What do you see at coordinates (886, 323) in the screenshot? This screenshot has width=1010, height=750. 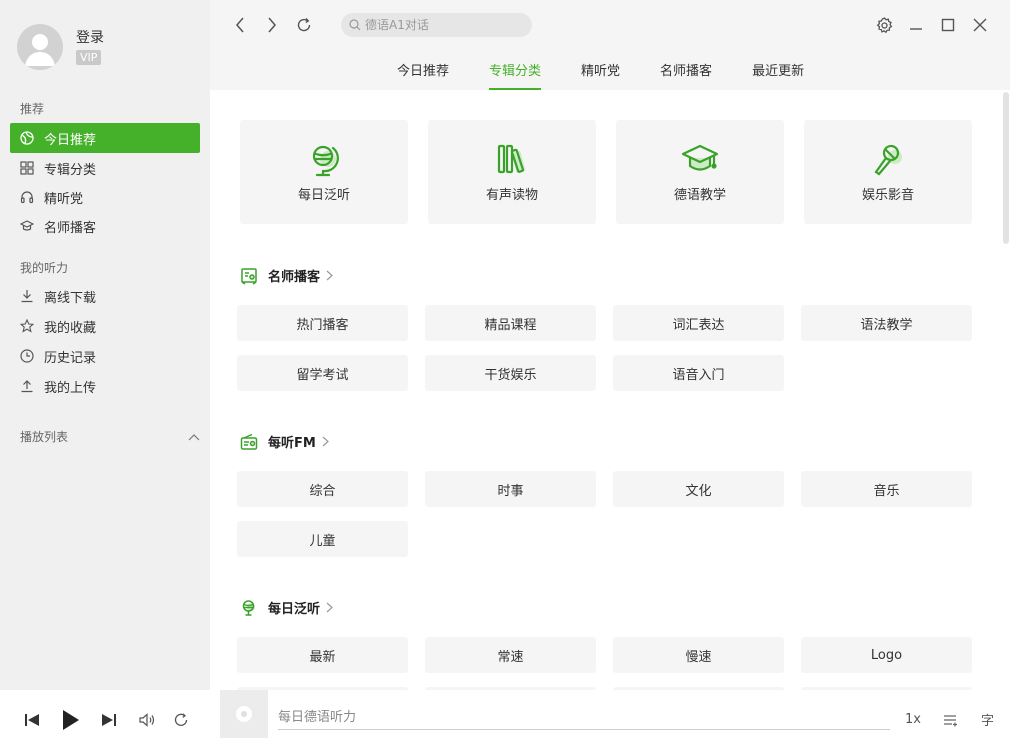 I see `chip-grammar: 语法教学` at bounding box center [886, 323].